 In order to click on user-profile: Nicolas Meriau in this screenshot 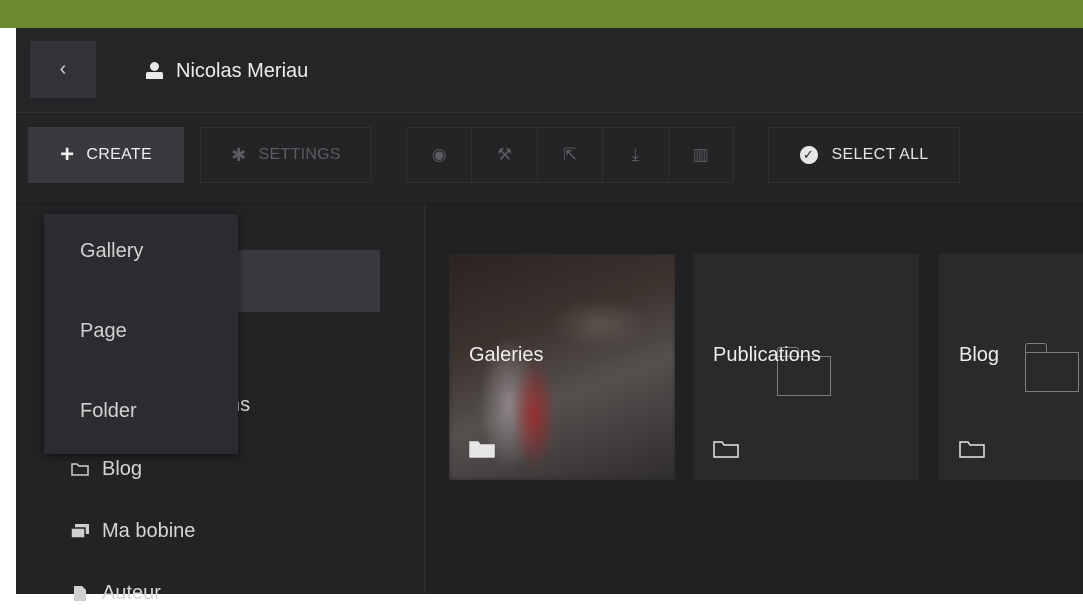, I will do `click(226, 71)`.